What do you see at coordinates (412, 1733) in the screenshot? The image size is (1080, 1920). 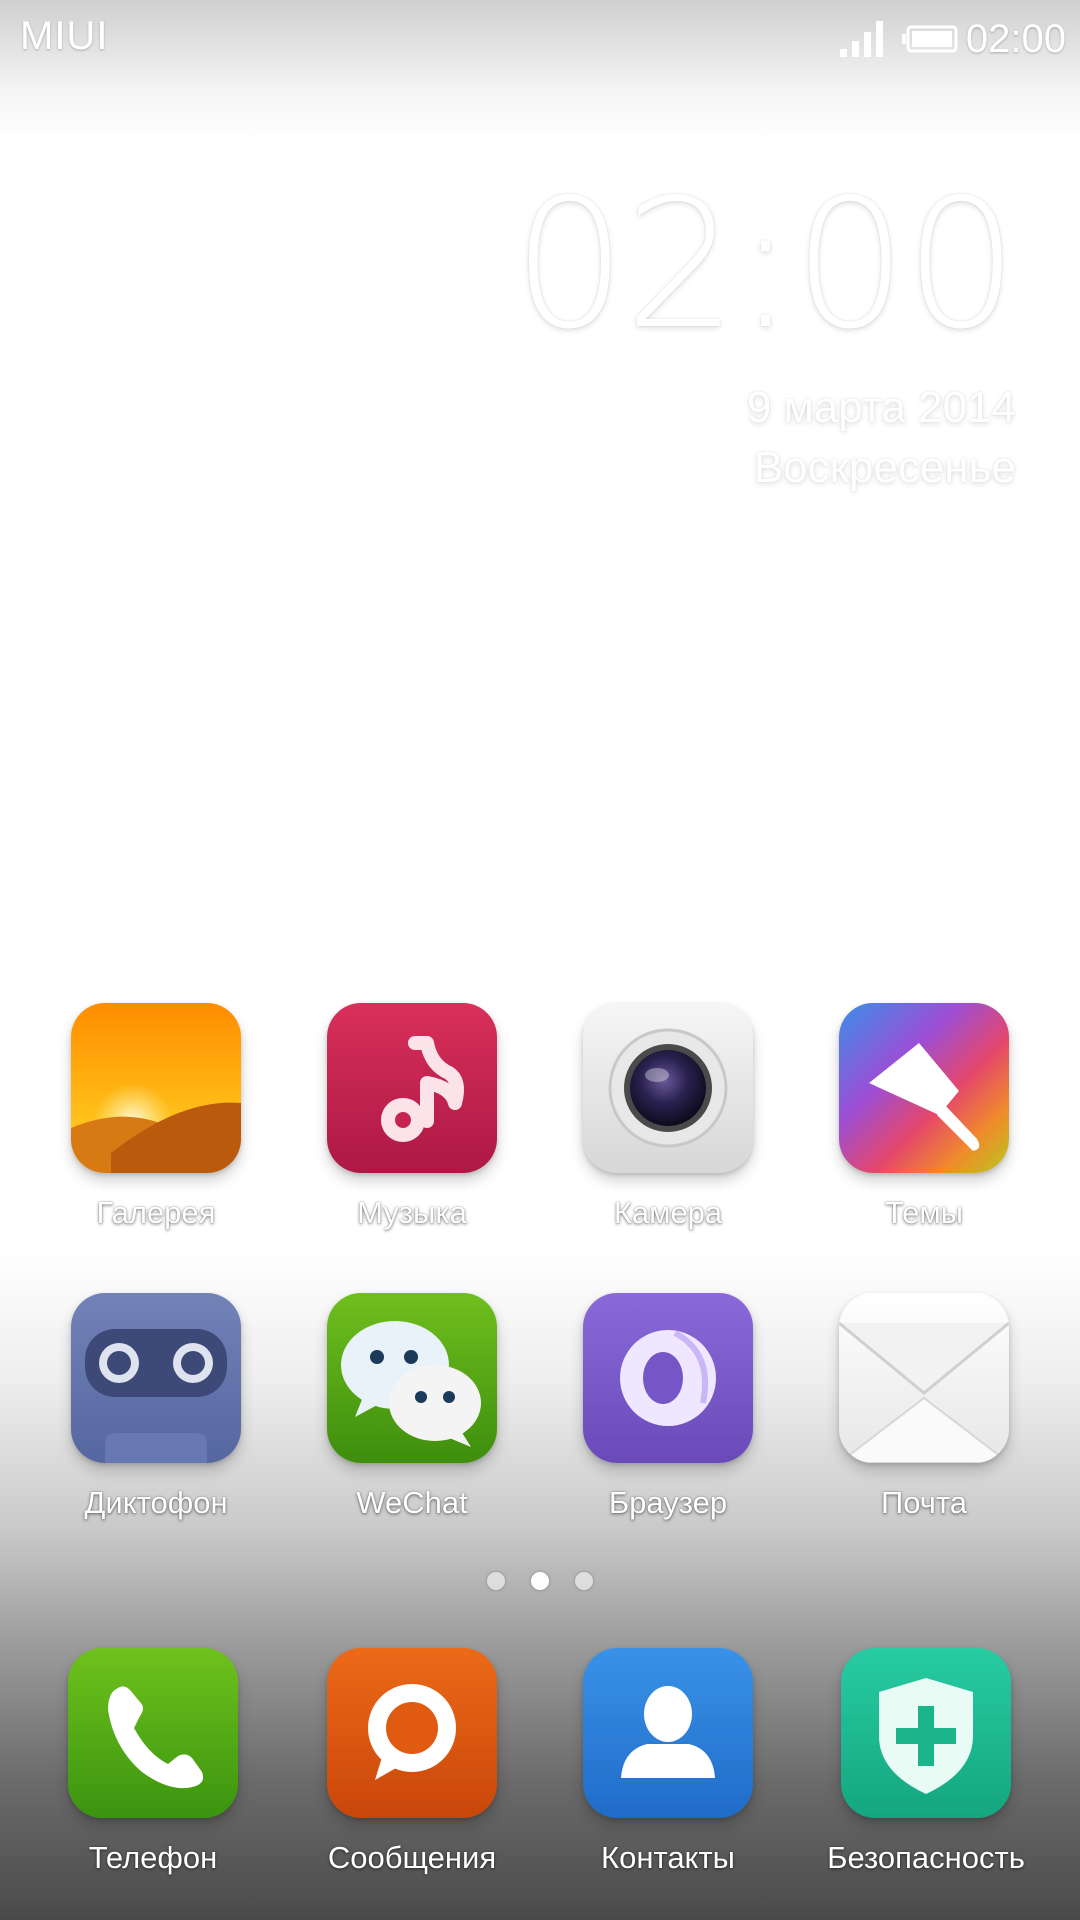 I see `messages-icon` at bounding box center [412, 1733].